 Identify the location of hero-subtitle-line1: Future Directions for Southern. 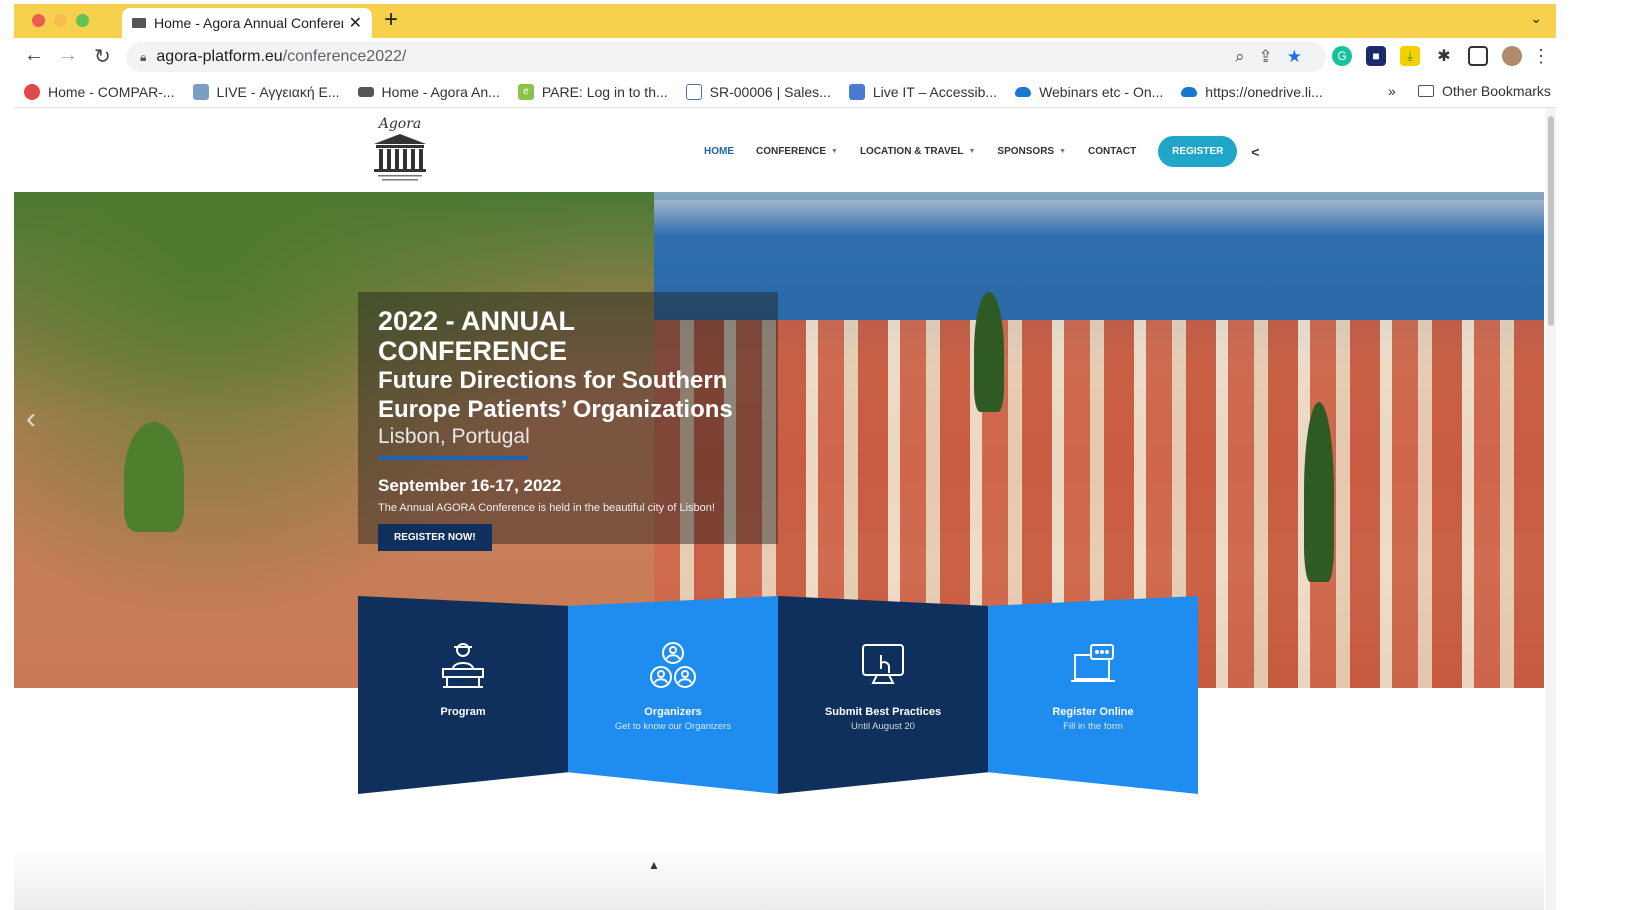
(553, 380).